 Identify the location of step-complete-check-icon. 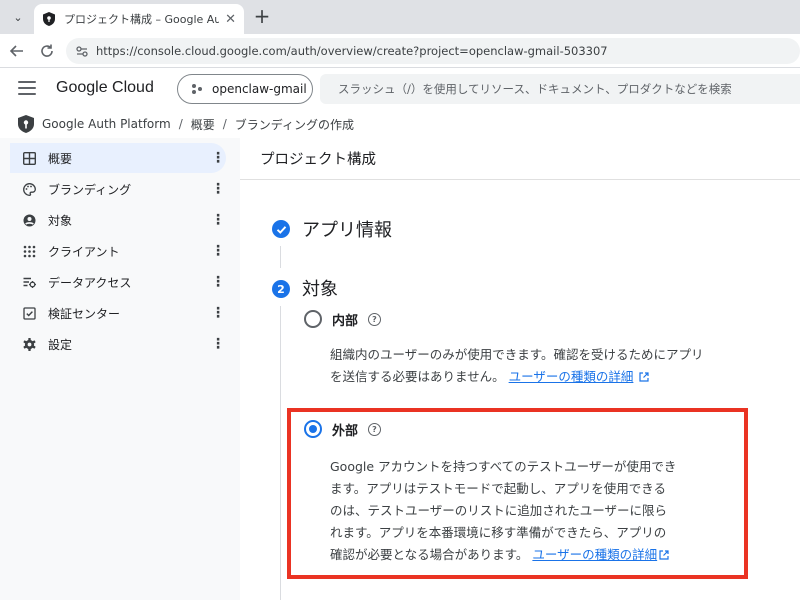
(281, 229).